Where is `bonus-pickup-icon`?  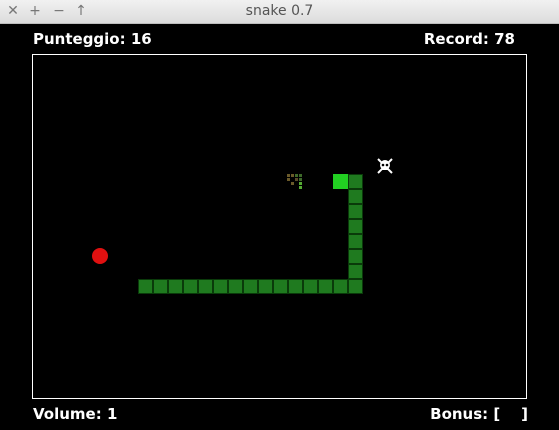 bonus-pickup-icon is located at coordinates (294, 181).